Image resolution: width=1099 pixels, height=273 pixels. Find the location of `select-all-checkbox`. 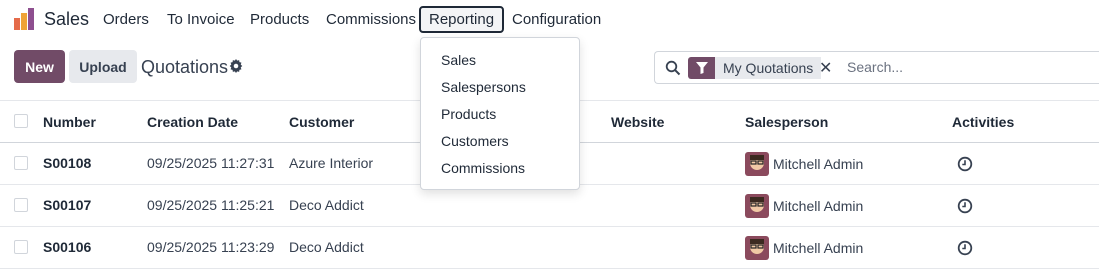

select-all-checkbox is located at coordinates (21, 121).